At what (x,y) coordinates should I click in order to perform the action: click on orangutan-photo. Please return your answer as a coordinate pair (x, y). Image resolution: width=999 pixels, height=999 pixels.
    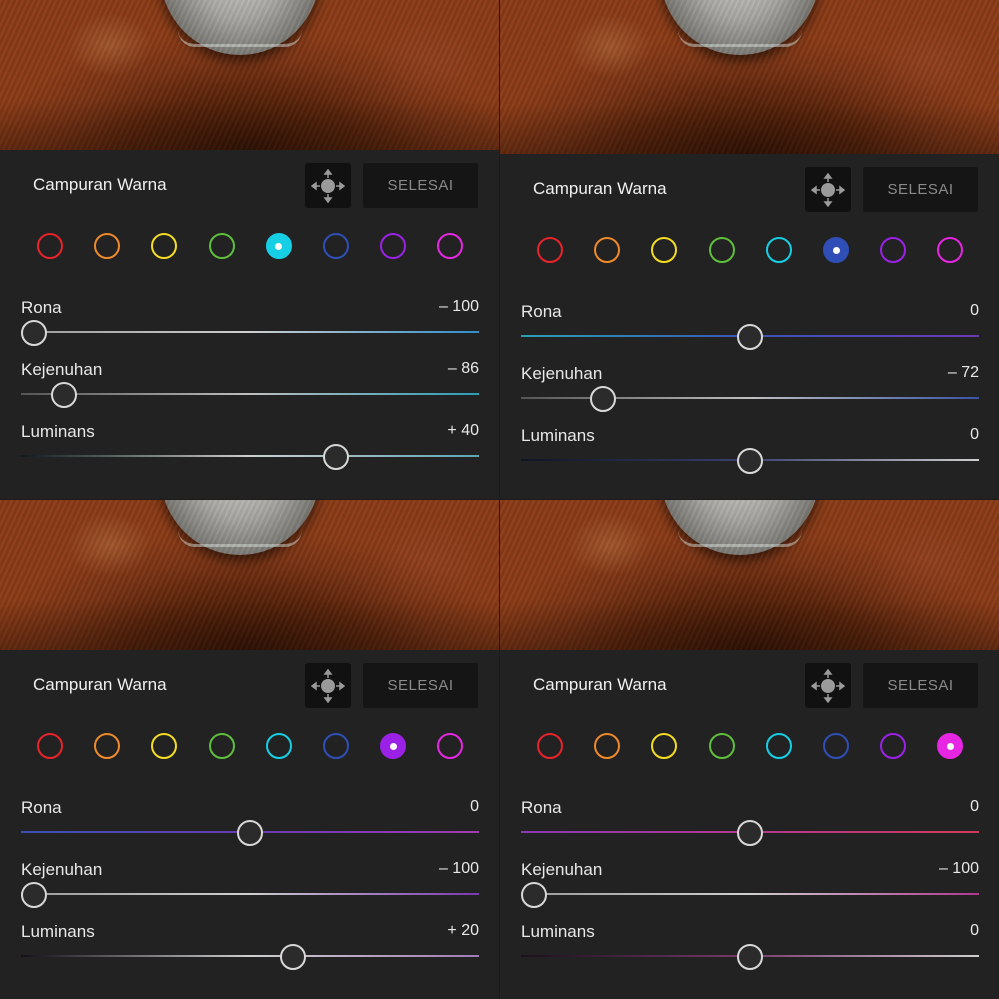
    Looking at the image, I should click on (249, 575).